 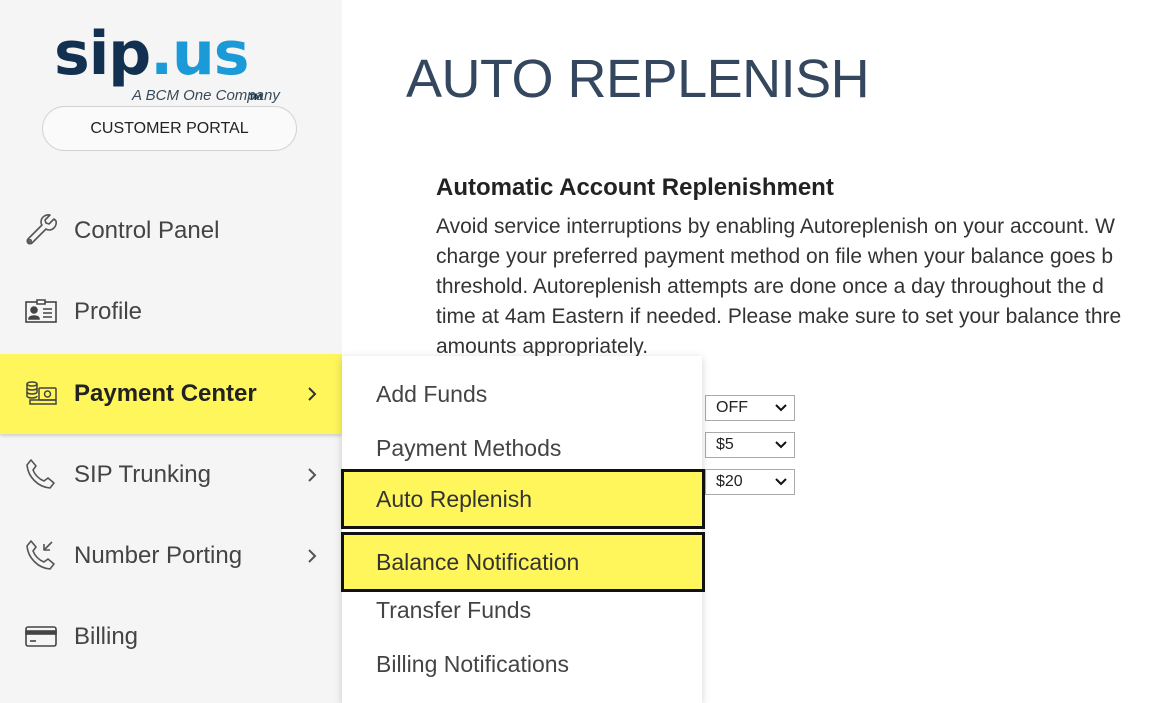 What do you see at coordinates (750, 408) in the screenshot?
I see `auto-replenish-toggle-select: OFF` at bounding box center [750, 408].